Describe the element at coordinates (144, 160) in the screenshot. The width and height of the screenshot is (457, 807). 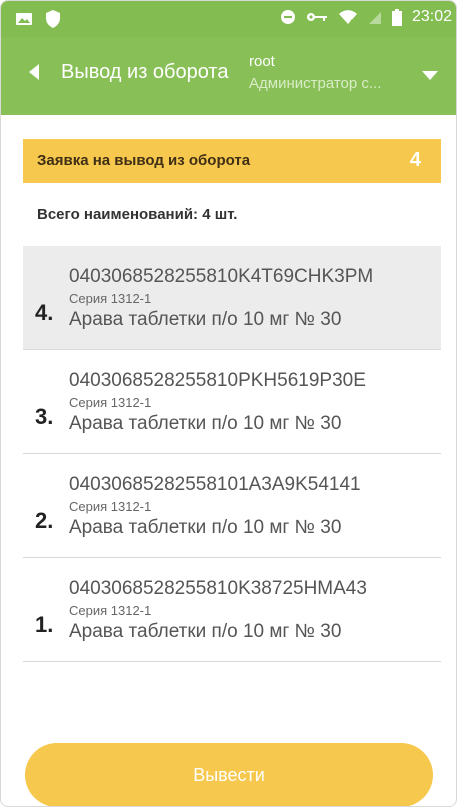
I see `request-label: Заявка на вывод из оборота` at that location.